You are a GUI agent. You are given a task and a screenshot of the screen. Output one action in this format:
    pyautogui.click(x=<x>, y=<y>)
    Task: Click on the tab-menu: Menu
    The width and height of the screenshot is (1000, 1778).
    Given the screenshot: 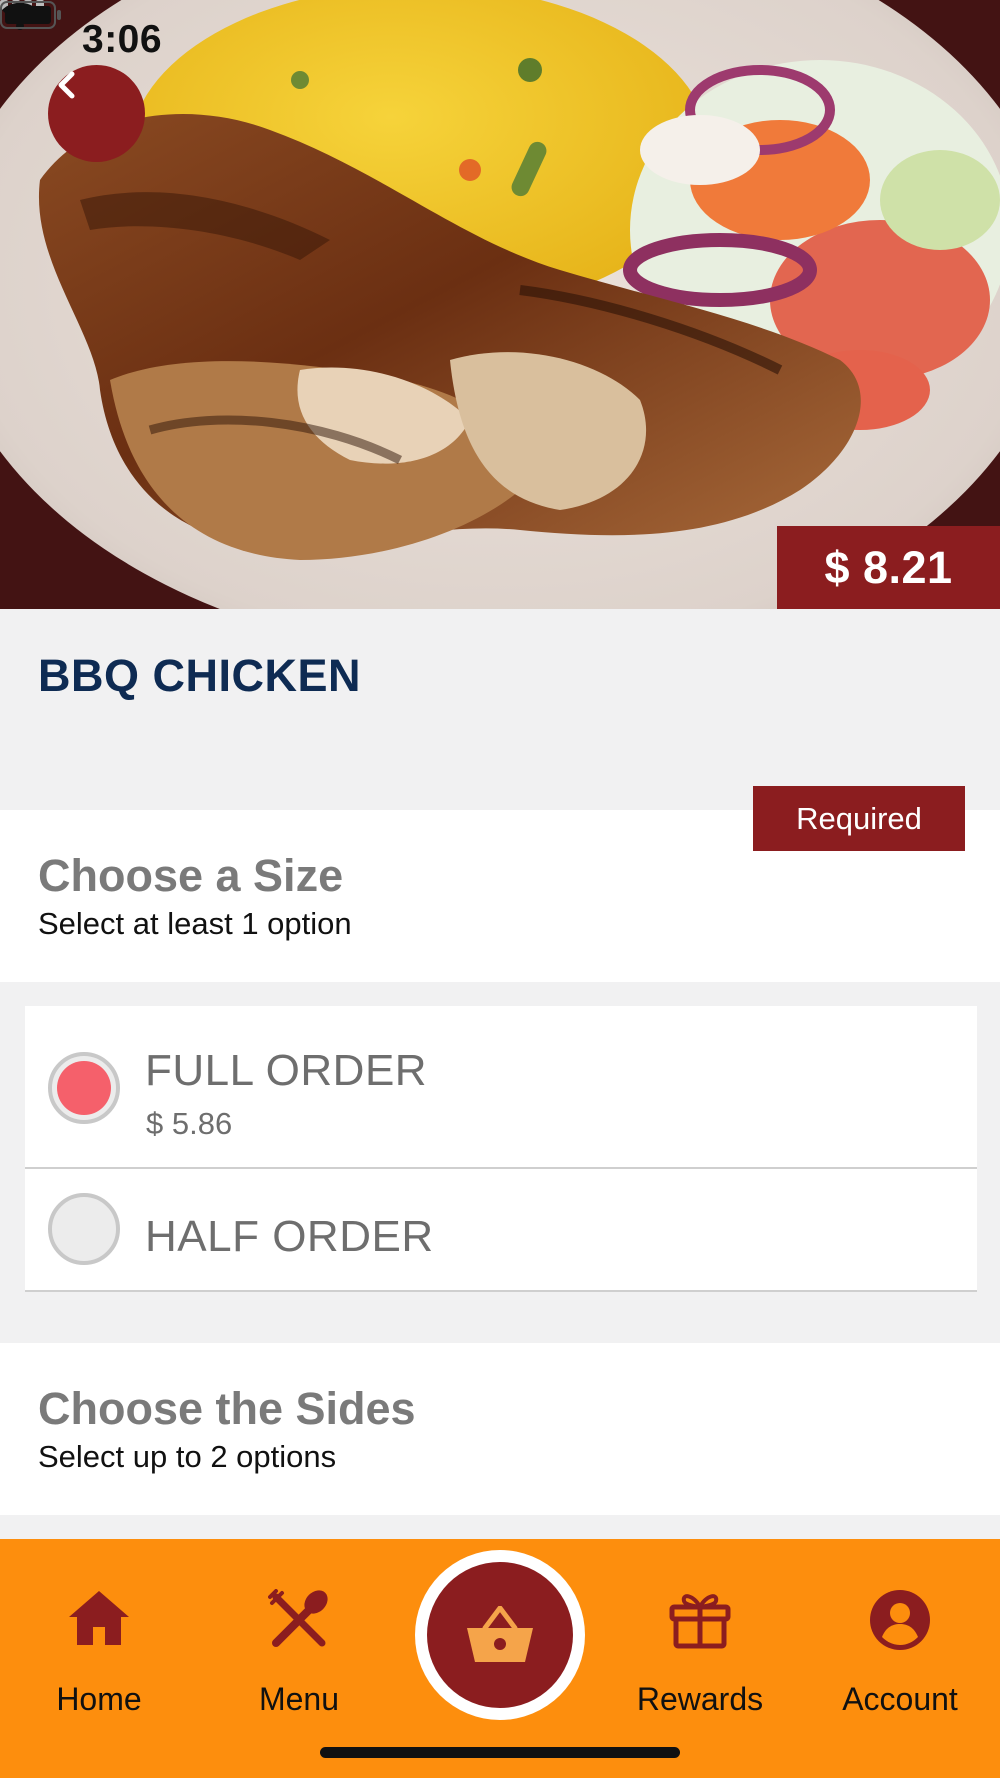 What is the action you would take?
    pyautogui.click(x=299, y=1634)
    